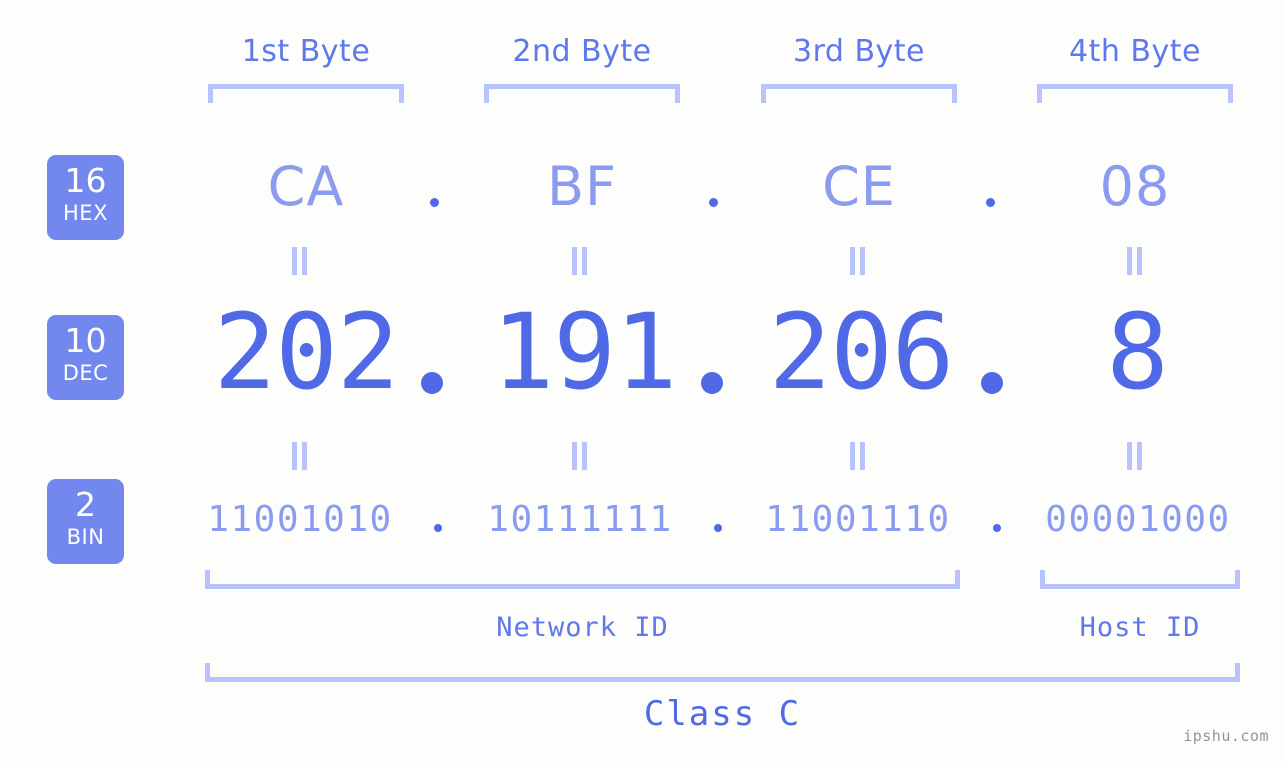 This screenshot has width=1285, height=767. Describe the element at coordinates (1140, 579) in the screenshot. I see `host-id-bracket` at that location.